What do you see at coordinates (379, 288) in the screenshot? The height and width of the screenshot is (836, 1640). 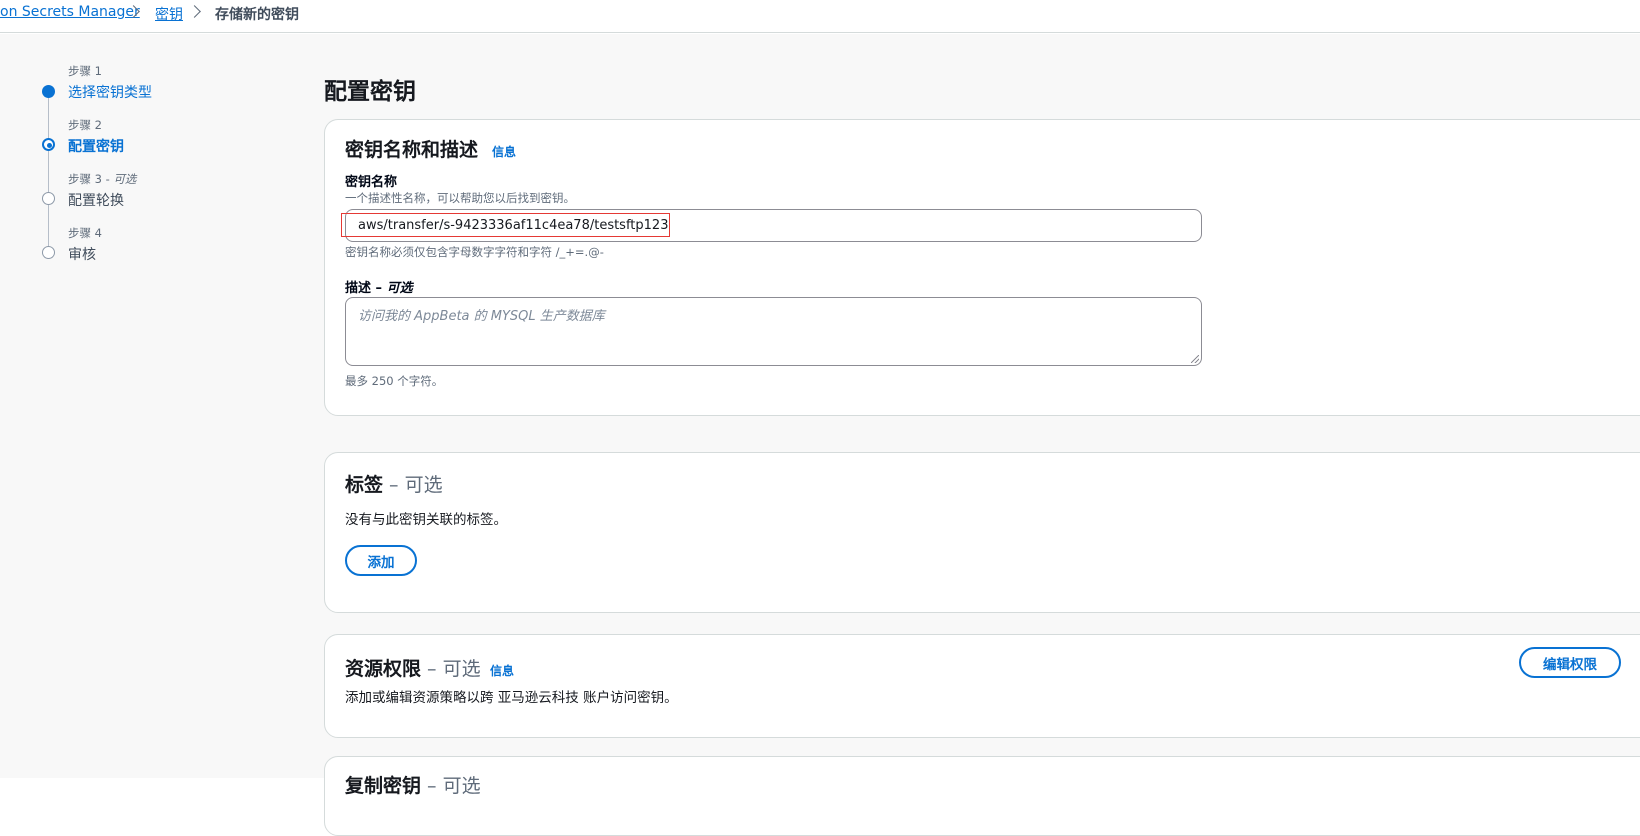 I see `description-label: 描述 – 可选` at bounding box center [379, 288].